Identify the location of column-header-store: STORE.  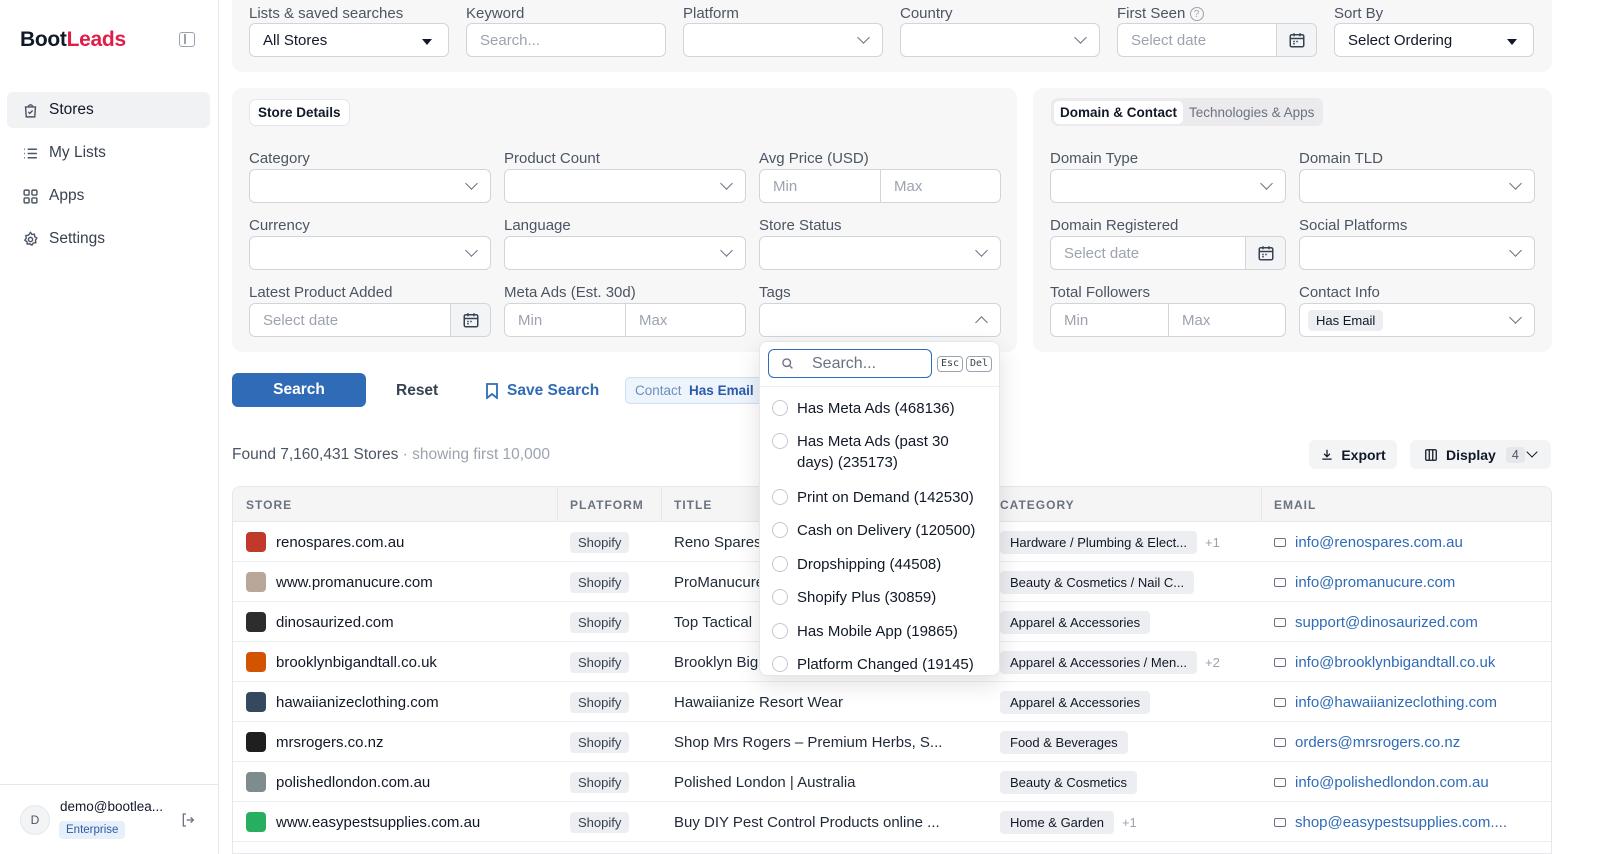
(269, 505).